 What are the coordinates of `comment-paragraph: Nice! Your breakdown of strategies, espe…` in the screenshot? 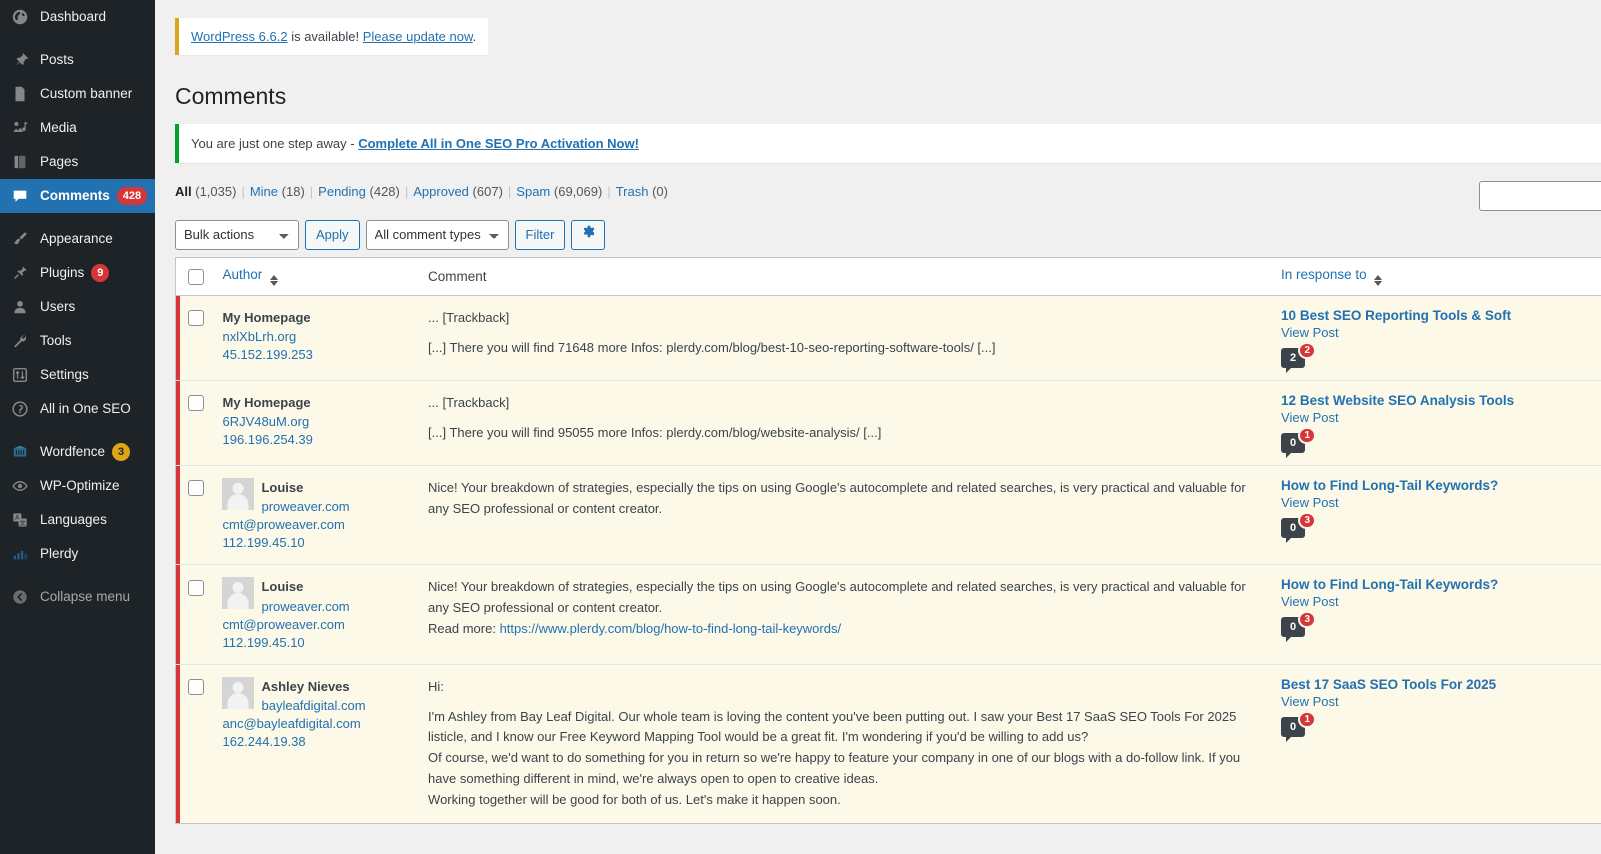 It's located at (837, 497).